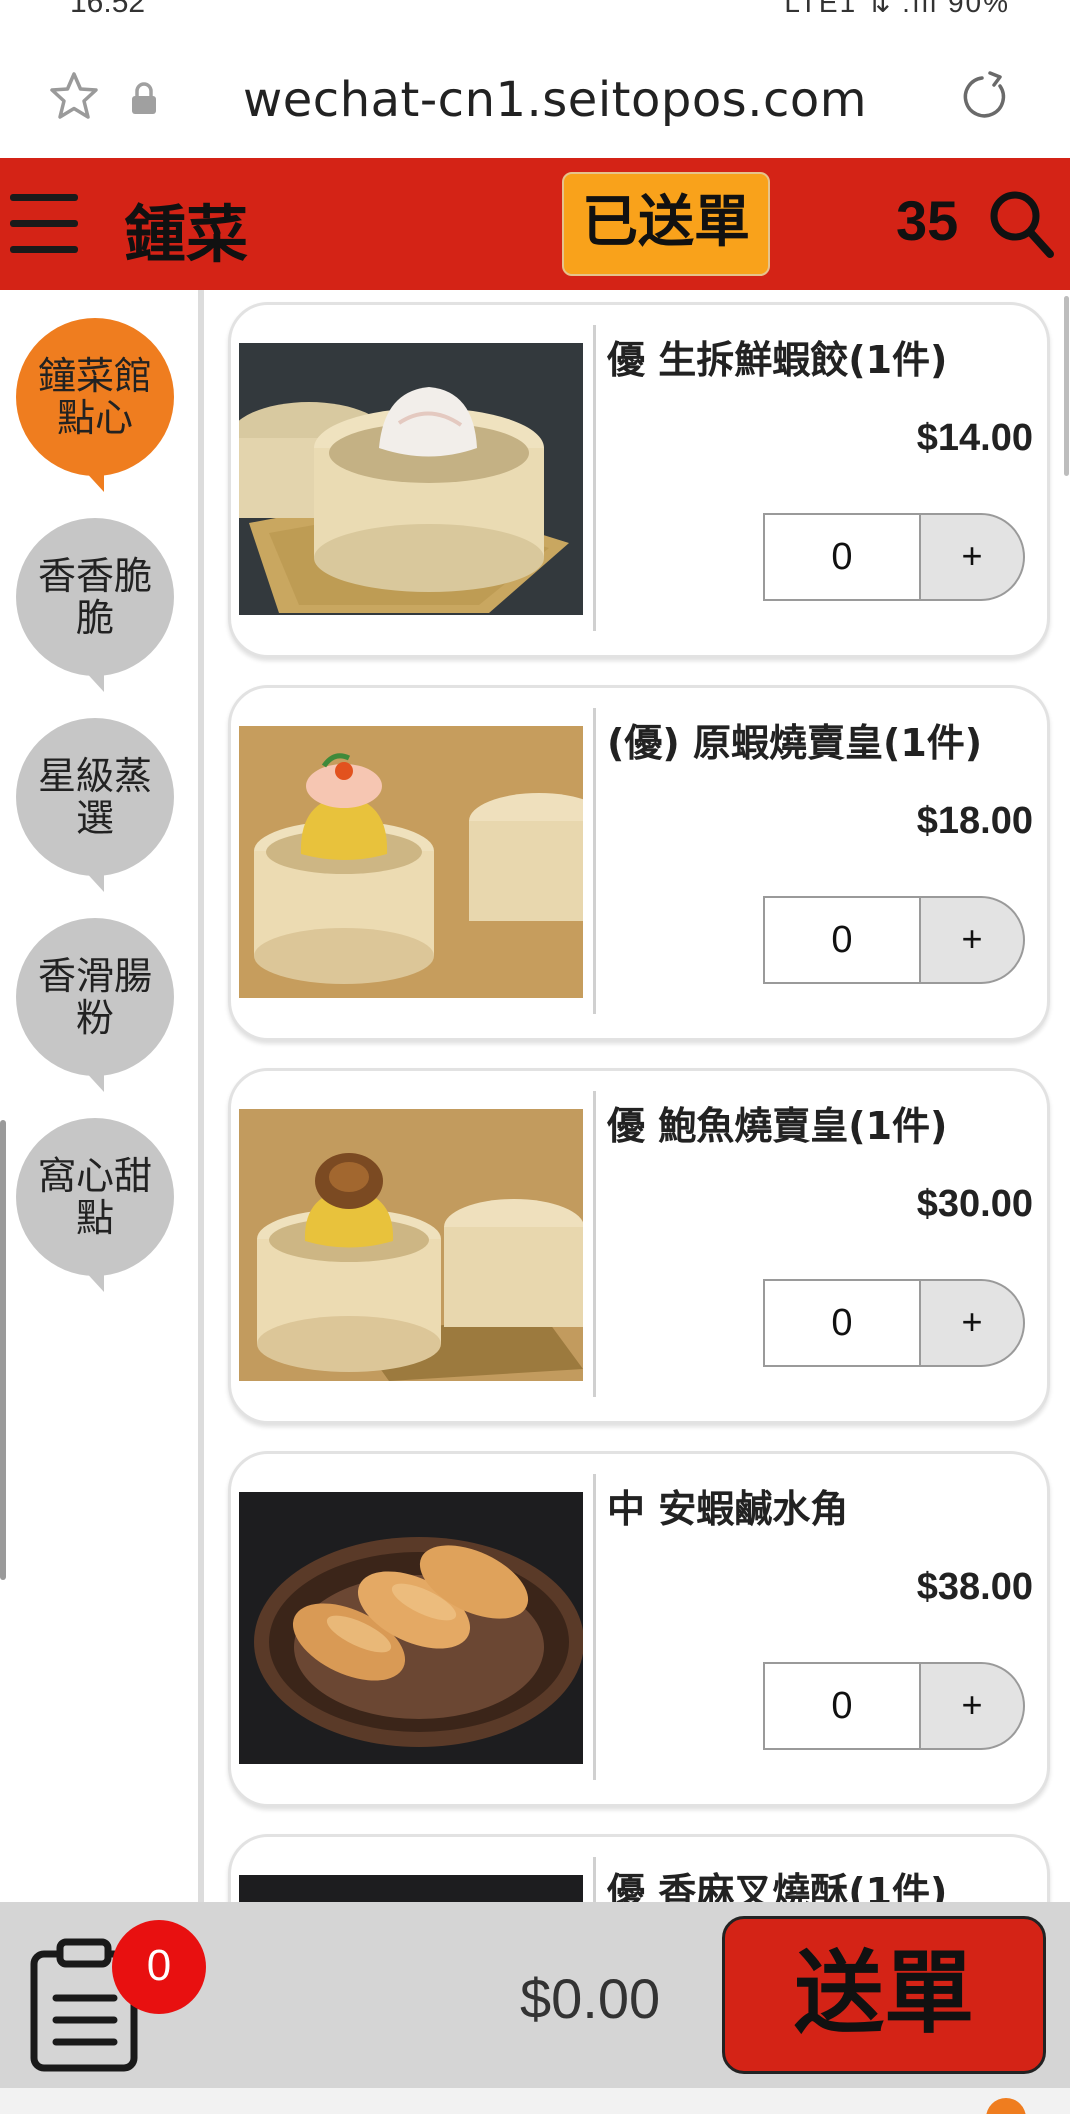 This screenshot has width=1070, height=2114. What do you see at coordinates (639, 863) in the screenshot?
I see `menu-item-card: (優) 原蝦燒賣皇(1件) $18.00 0 +` at bounding box center [639, 863].